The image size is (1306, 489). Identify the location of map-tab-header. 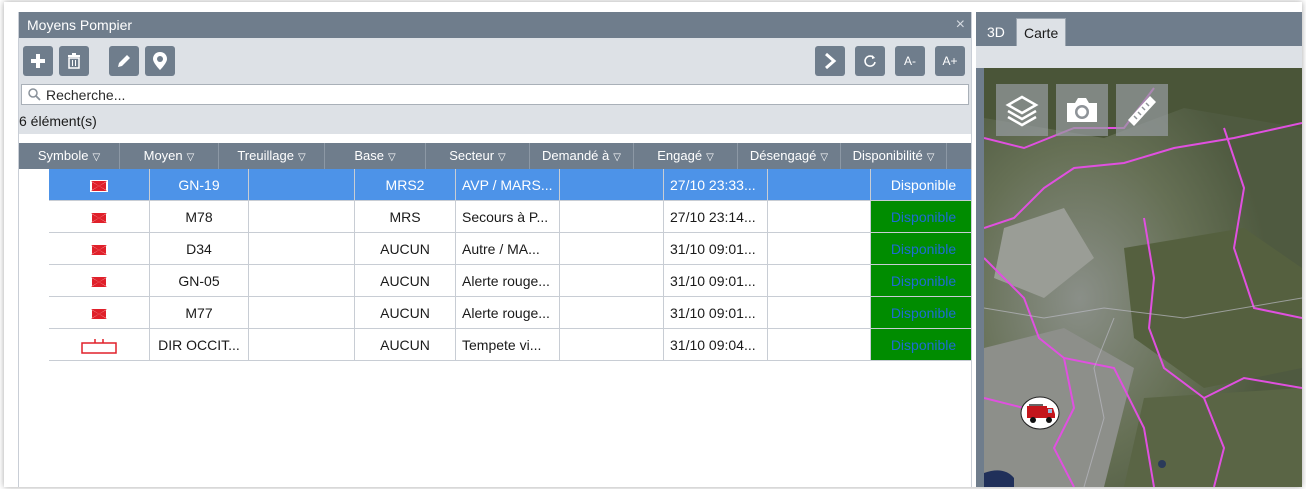
(1139, 57).